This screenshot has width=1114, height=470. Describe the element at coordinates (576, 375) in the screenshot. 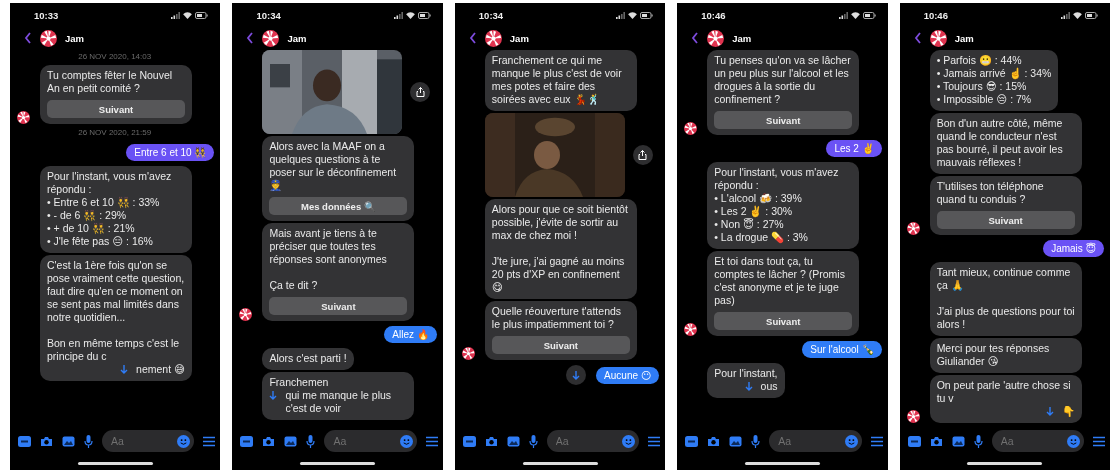

I see `scroll-down-button` at that location.